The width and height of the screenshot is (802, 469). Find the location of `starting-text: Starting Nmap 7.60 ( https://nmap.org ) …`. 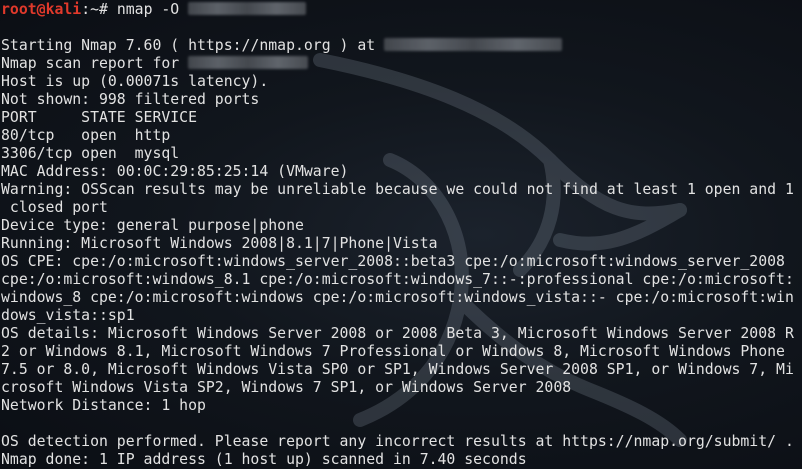

starting-text: Starting Nmap 7.60 ( https://nmap.org ) … is located at coordinates (193, 45).